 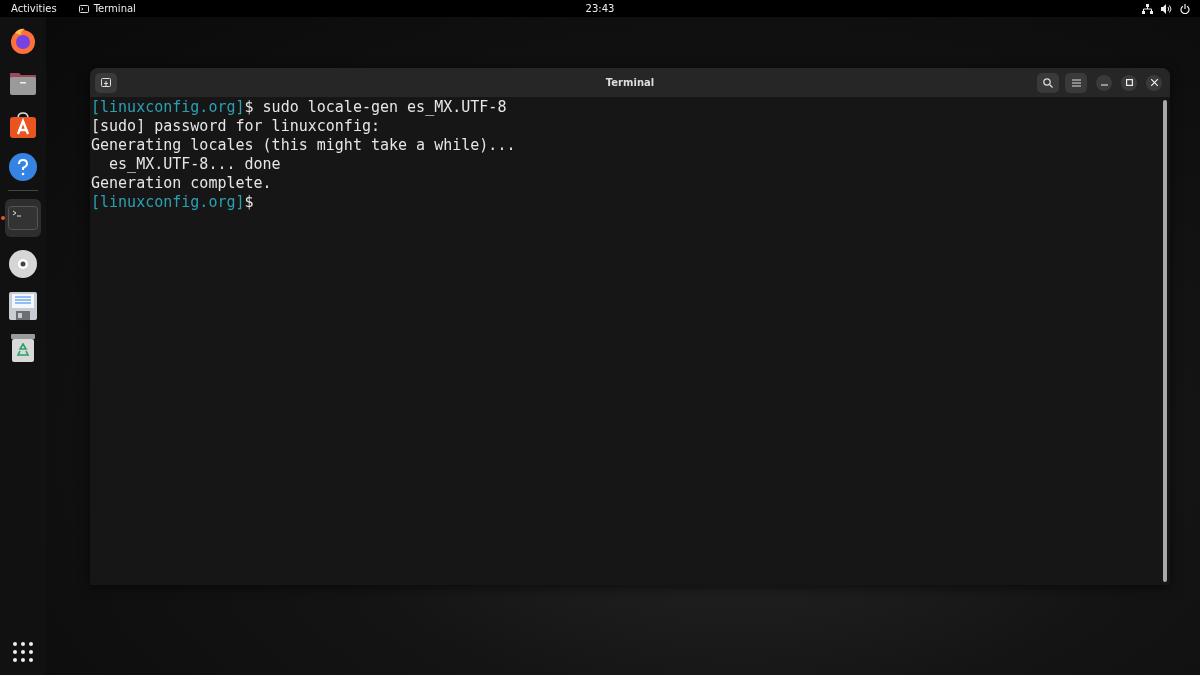 I want to click on app-menu: Terminal, so click(x=107, y=8).